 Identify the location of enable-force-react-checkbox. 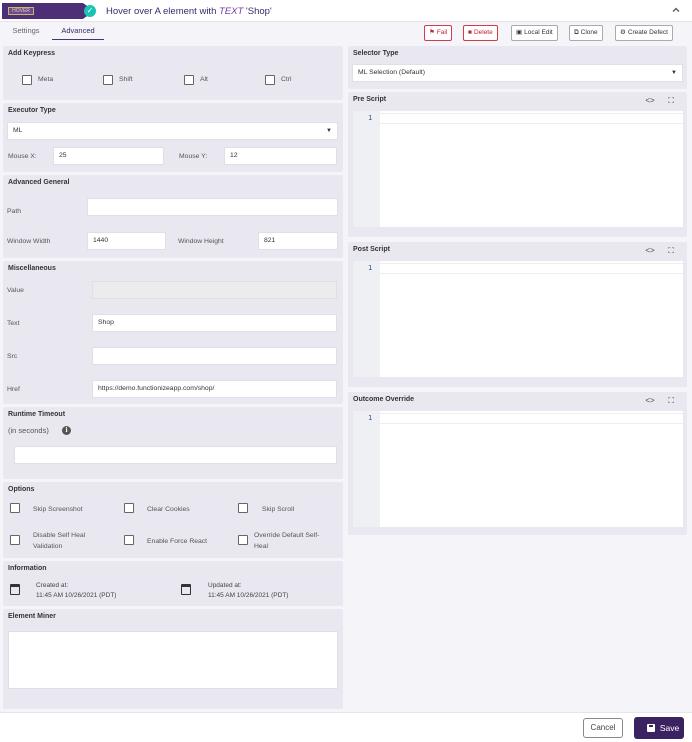
(129, 540).